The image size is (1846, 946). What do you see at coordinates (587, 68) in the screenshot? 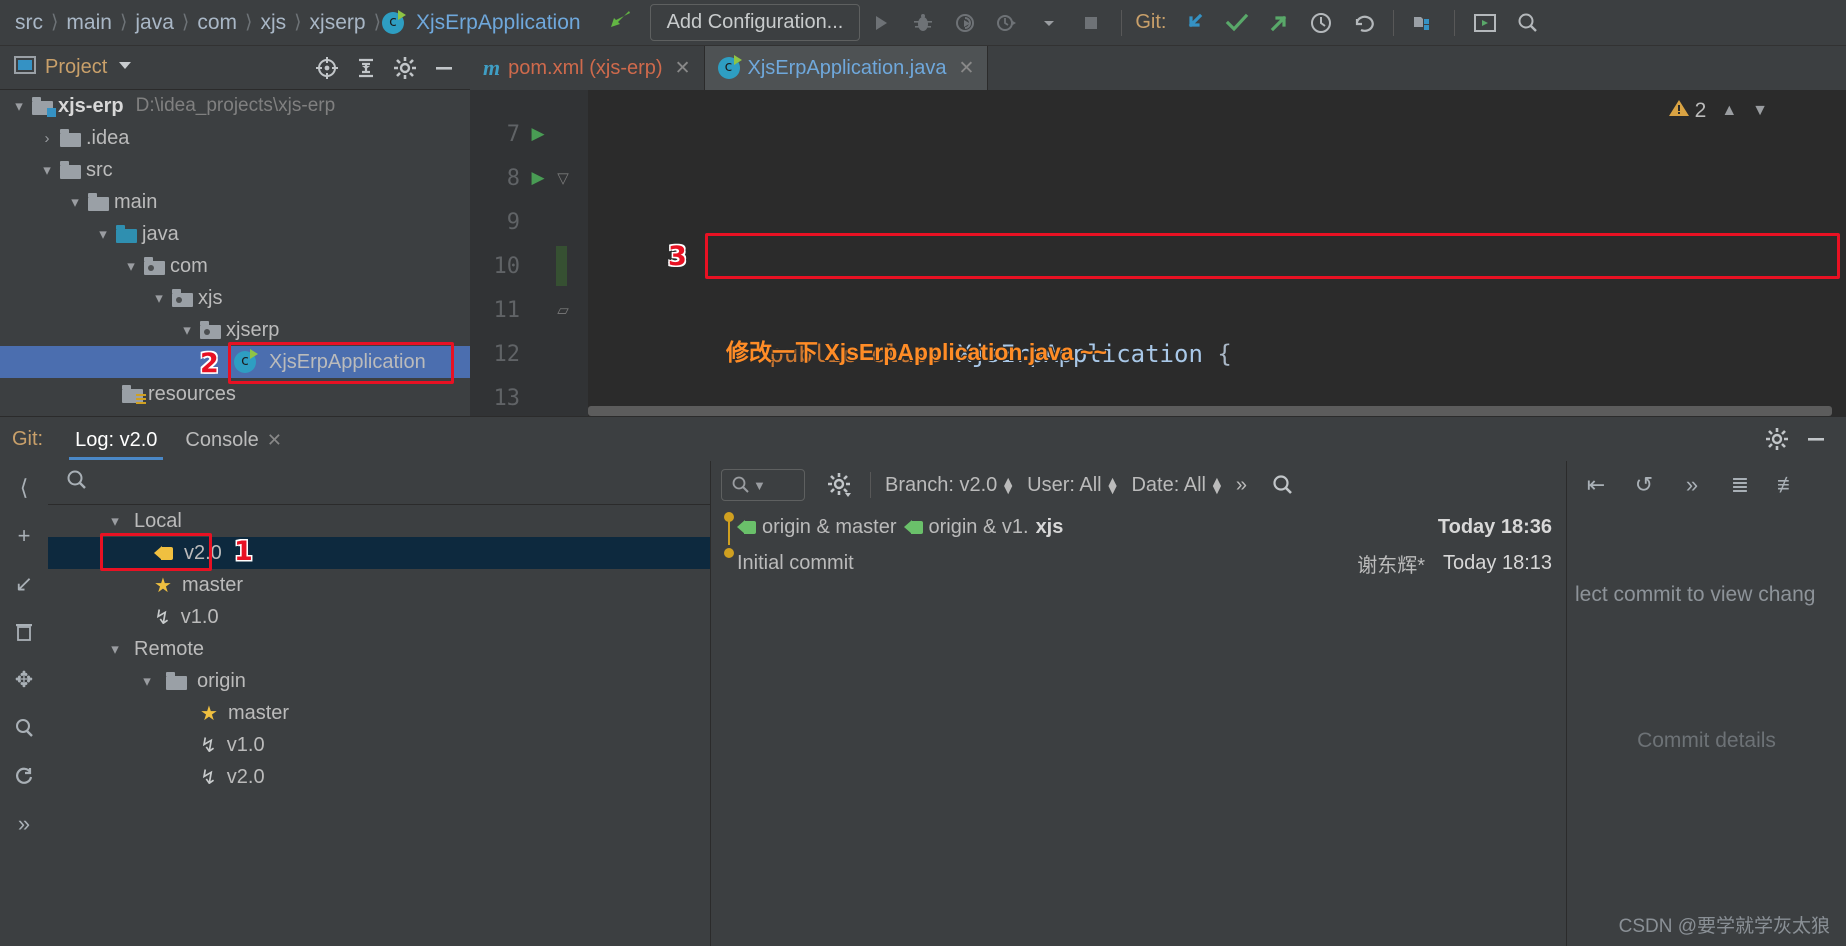
I see `tab-pom-xml: m pom.xml (xjs-erp) ✕` at bounding box center [587, 68].